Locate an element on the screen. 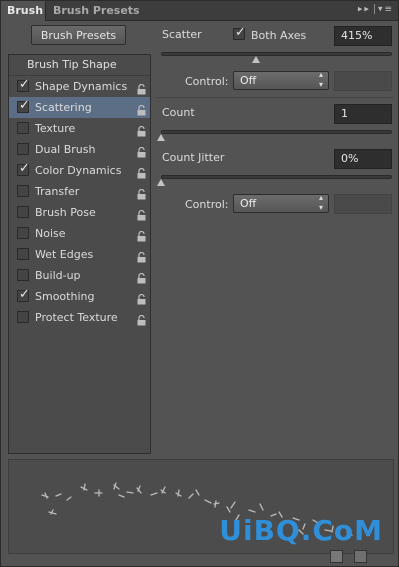  control-select-2-value: Off is located at coordinates (248, 203).